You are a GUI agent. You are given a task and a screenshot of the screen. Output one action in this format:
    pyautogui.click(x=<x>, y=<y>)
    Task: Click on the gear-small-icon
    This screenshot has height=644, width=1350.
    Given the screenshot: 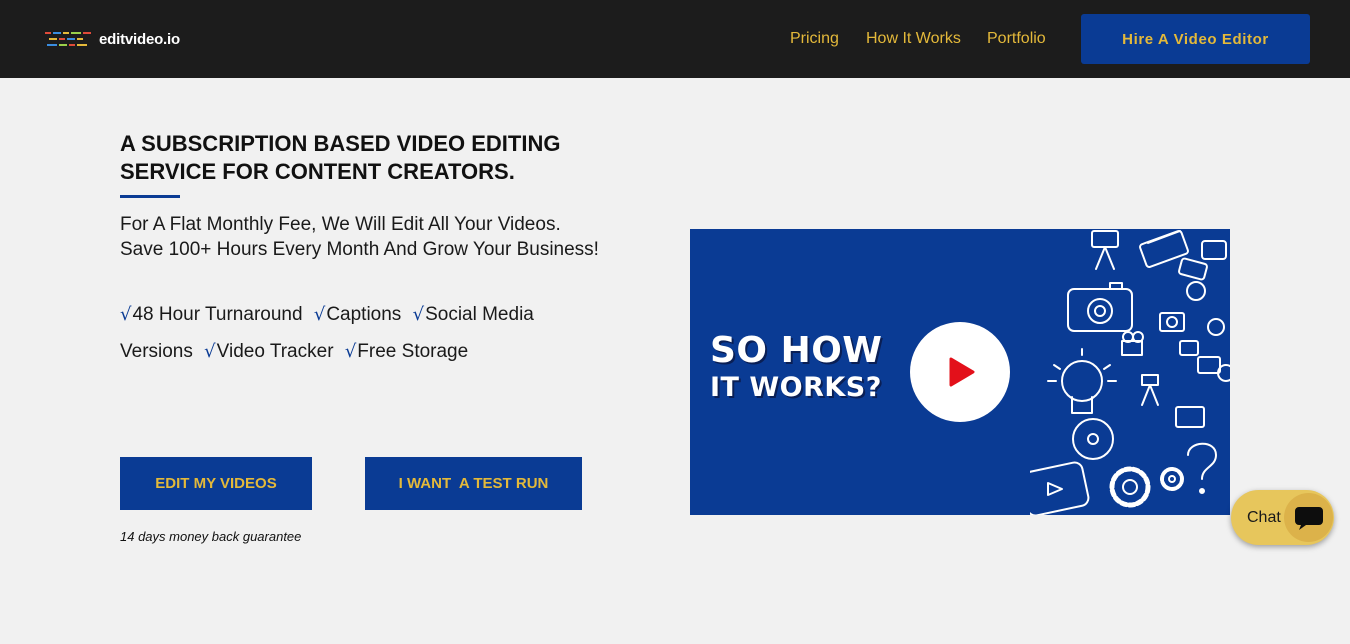 What is the action you would take?
    pyautogui.click(x=1172, y=479)
    